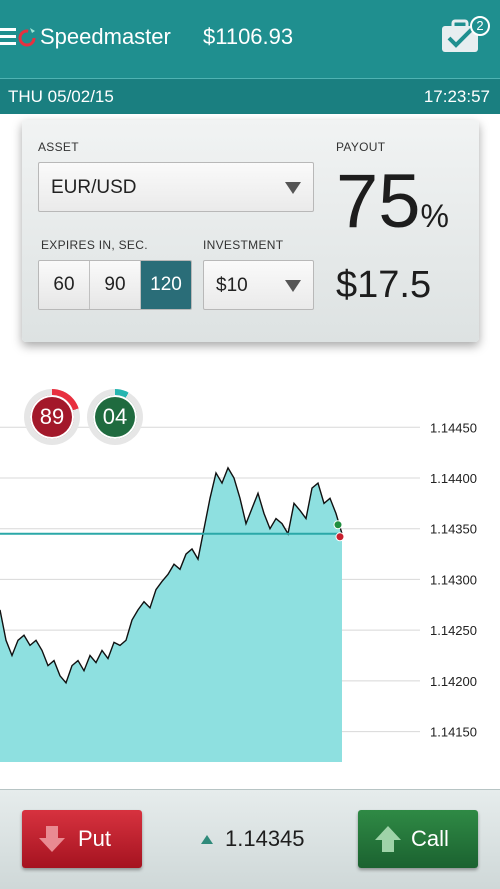  I want to click on put-label: Put, so click(95, 838).